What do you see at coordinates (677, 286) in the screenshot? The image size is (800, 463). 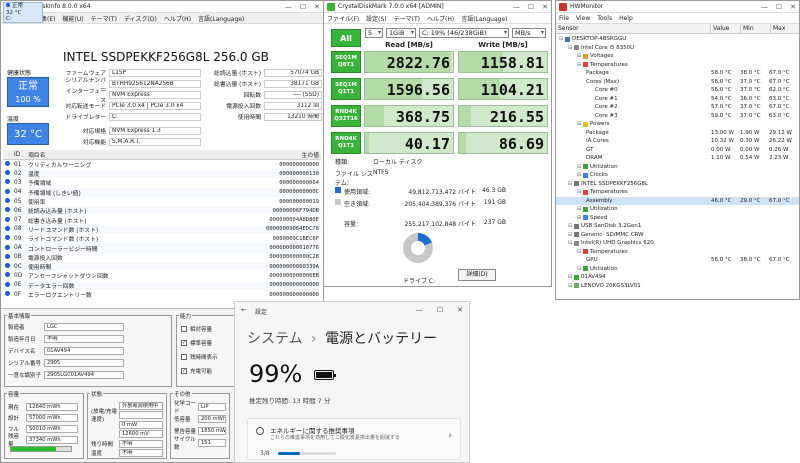 I see `sensor-row: ⊟ LENOVO 20KGS3LV01` at bounding box center [677, 286].